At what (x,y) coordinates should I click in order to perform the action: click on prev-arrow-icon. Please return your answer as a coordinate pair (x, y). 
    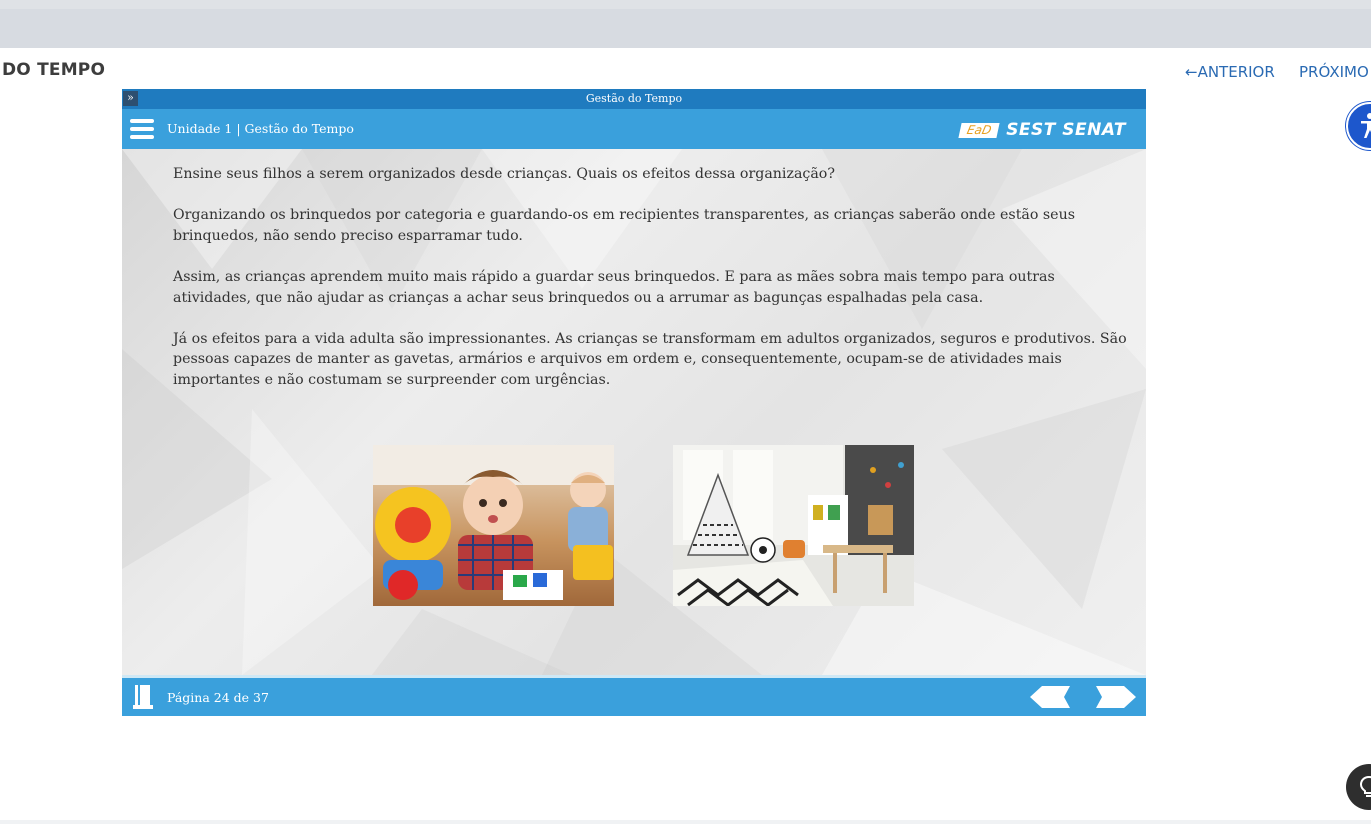
    Looking at the image, I should click on (1051, 697).